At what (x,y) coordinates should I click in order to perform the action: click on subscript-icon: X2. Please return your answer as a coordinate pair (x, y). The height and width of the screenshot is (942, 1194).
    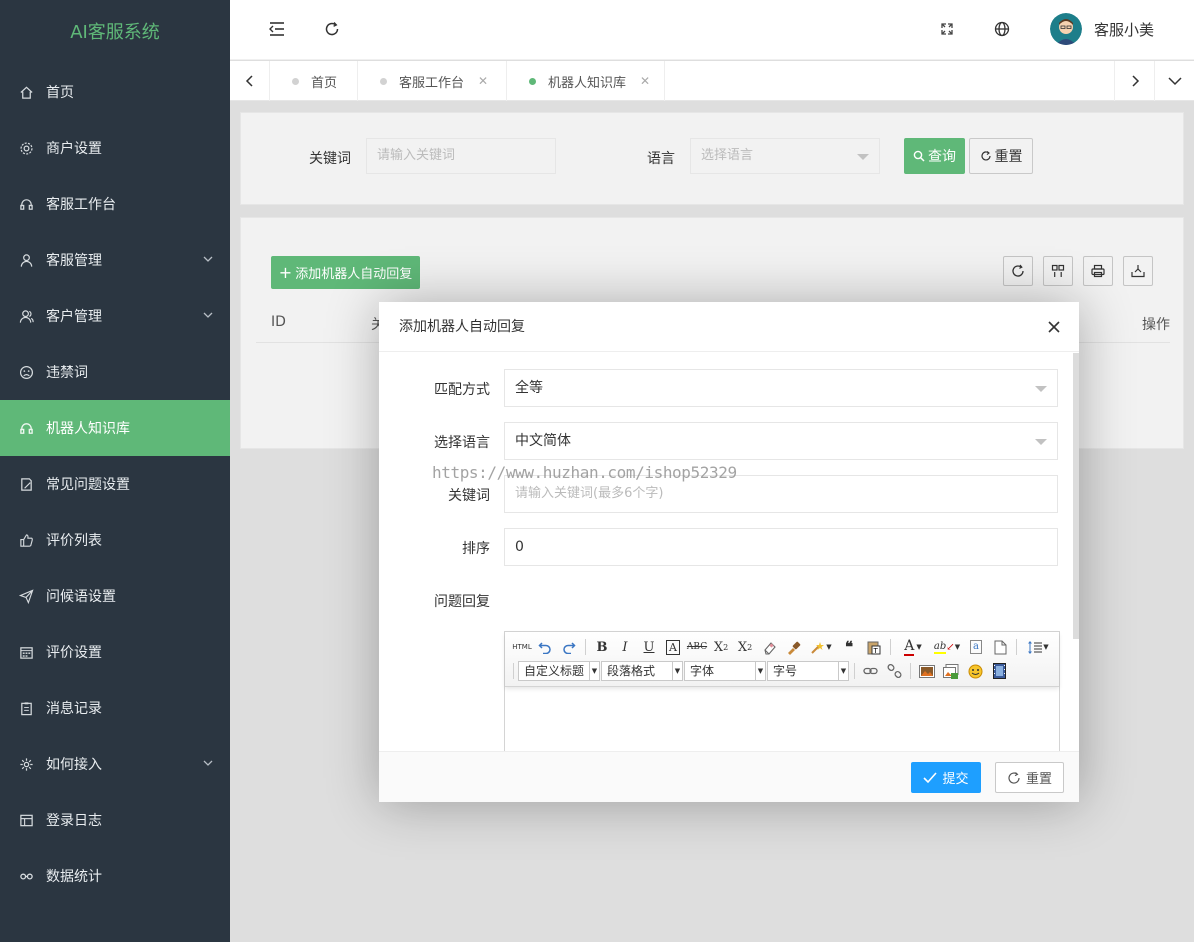
    Looking at the image, I should click on (745, 647).